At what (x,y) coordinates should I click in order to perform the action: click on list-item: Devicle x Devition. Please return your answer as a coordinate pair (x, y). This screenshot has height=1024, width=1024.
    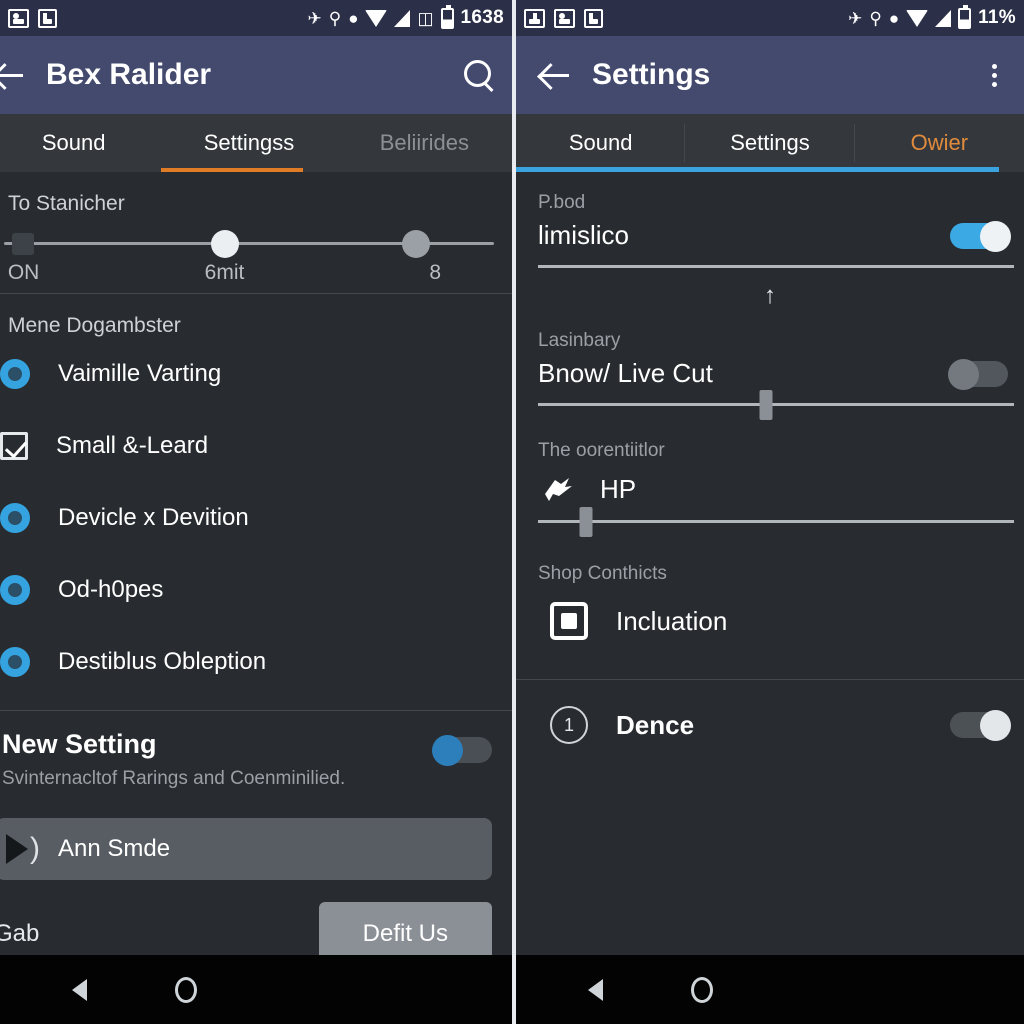
    Looking at the image, I should click on (256, 518).